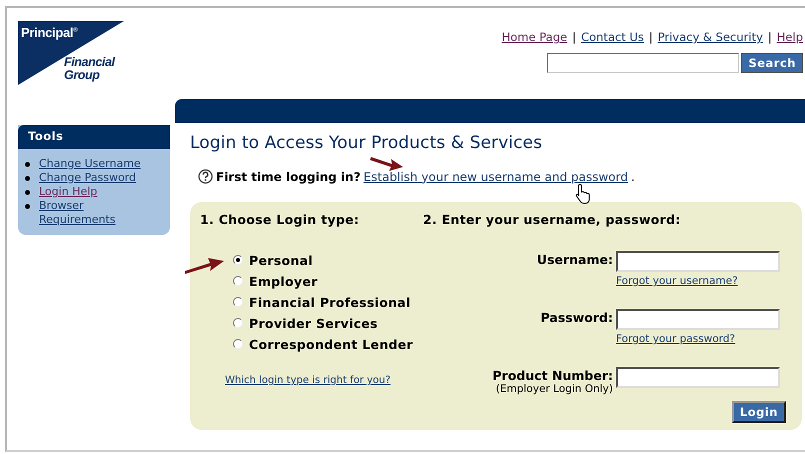 This screenshot has height=454, width=805. What do you see at coordinates (632, 177) in the screenshot?
I see `sentence-period: .` at bounding box center [632, 177].